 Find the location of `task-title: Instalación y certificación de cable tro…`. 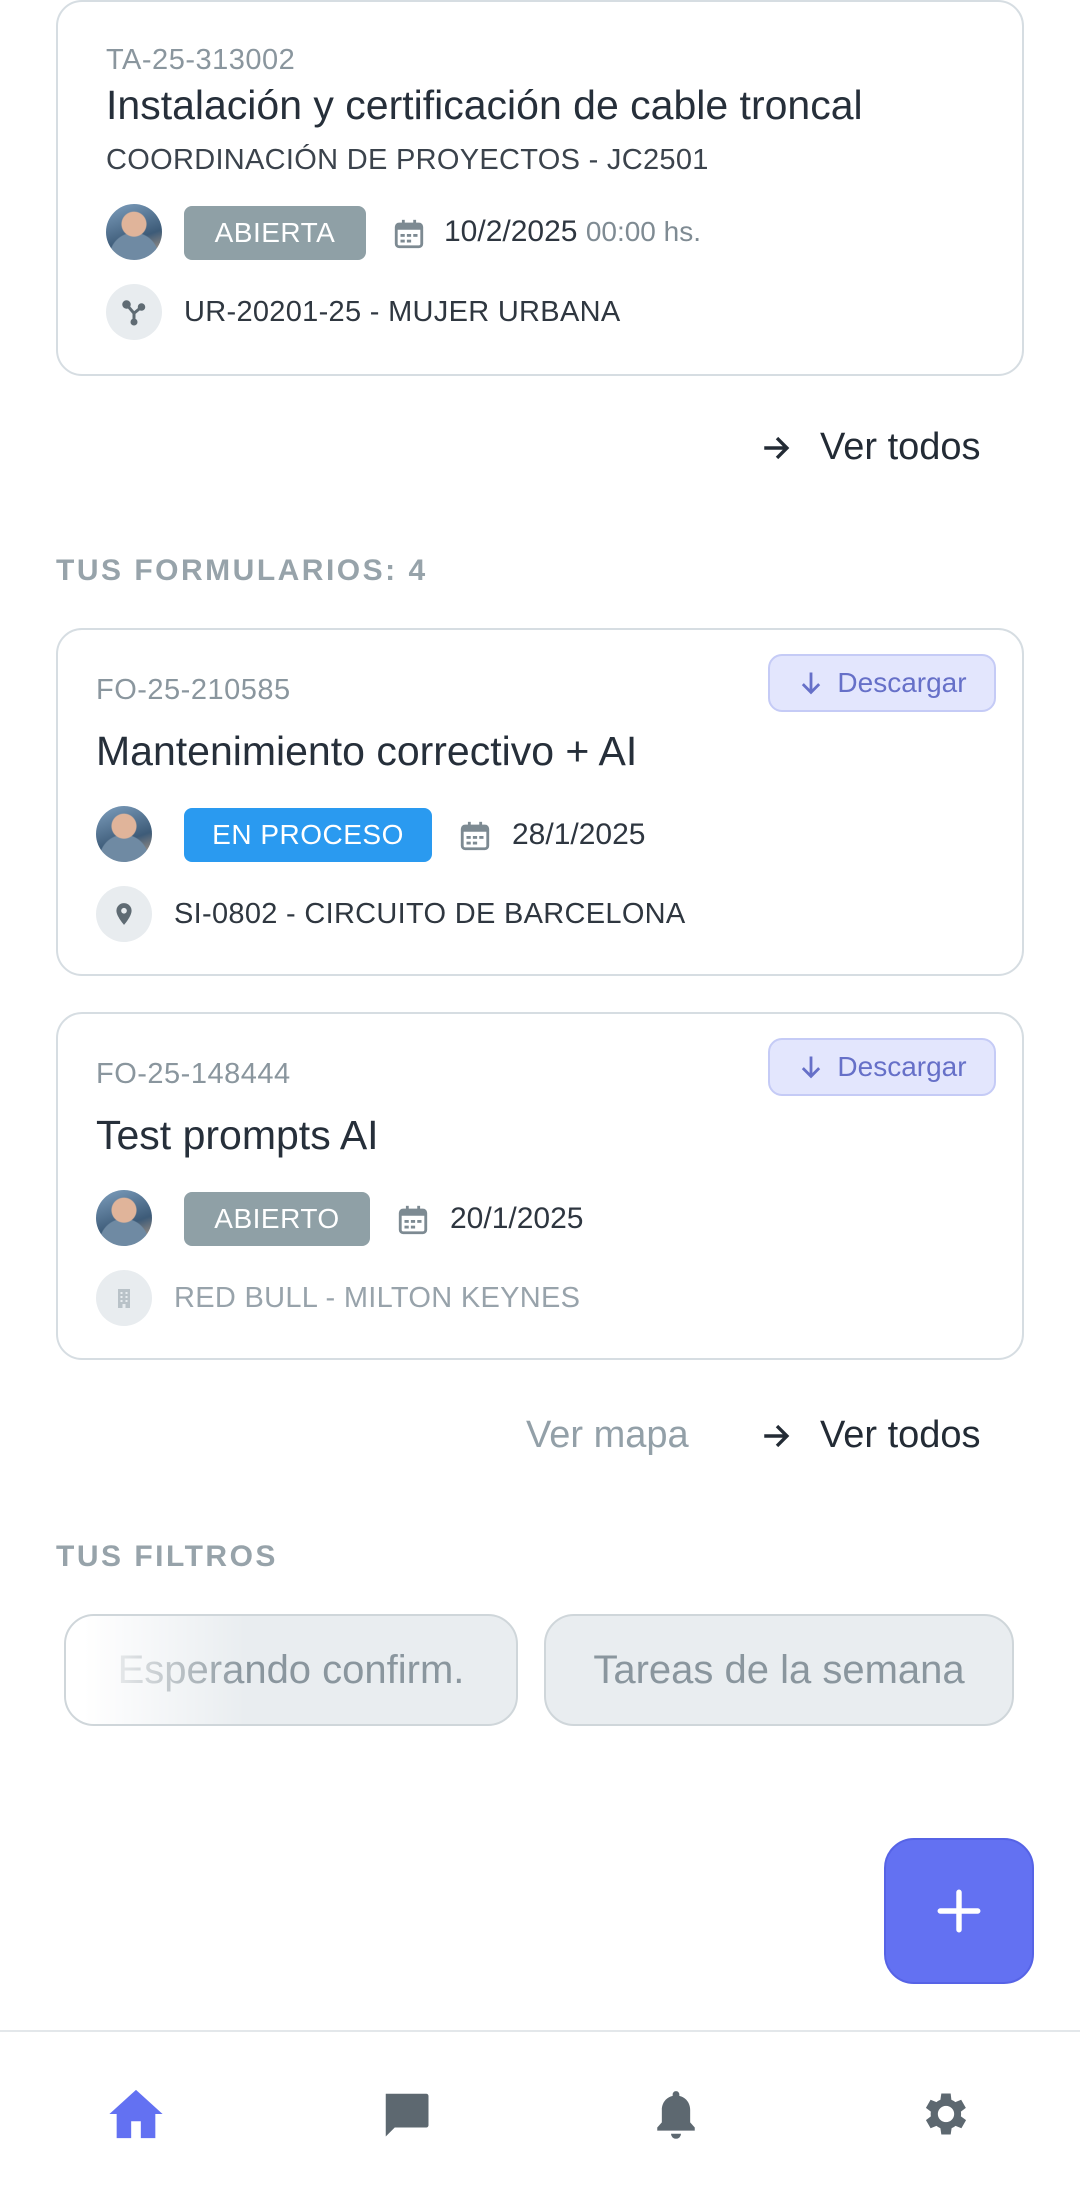

task-title: Instalación y certificación de cable tro… is located at coordinates (484, 105).